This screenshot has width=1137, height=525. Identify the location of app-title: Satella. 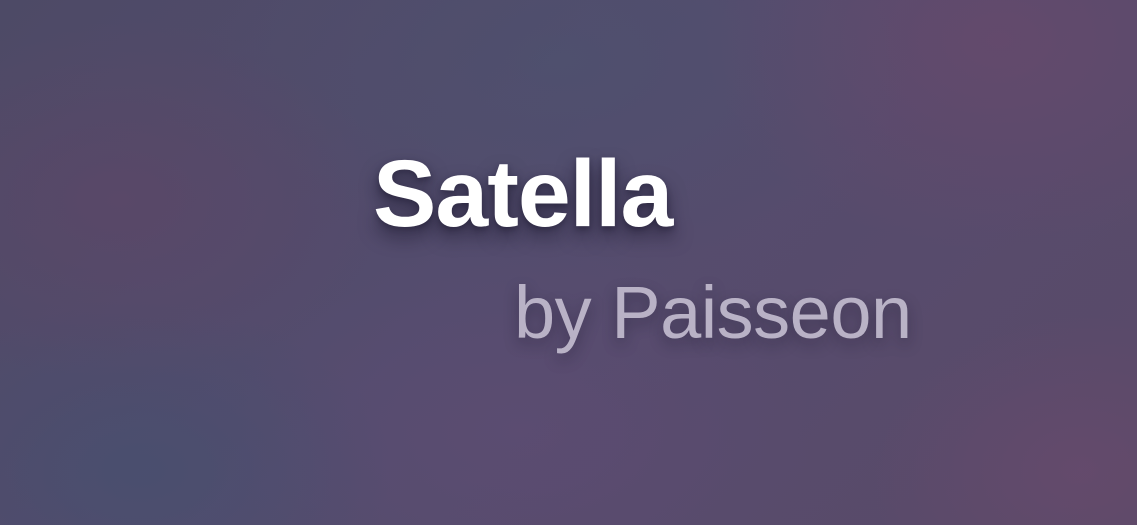
(523, 194).